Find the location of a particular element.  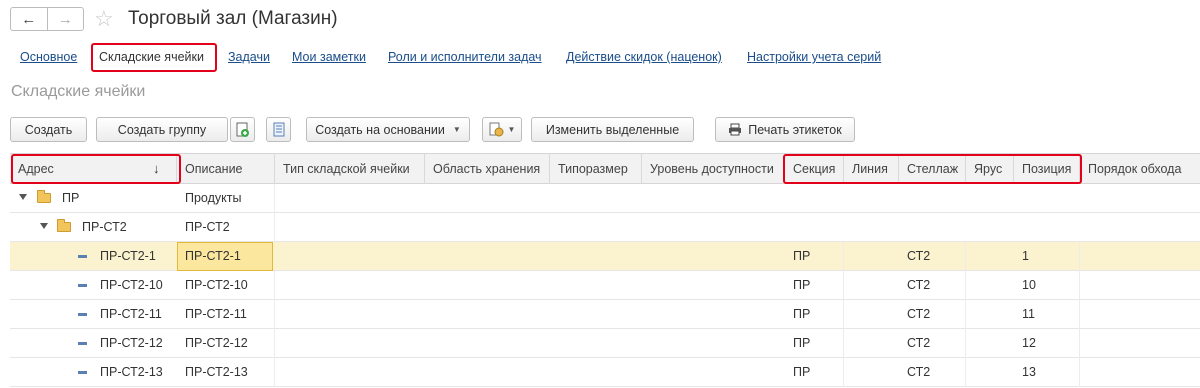

tab-tasks: Задачи is located at coordinates (249, 57).